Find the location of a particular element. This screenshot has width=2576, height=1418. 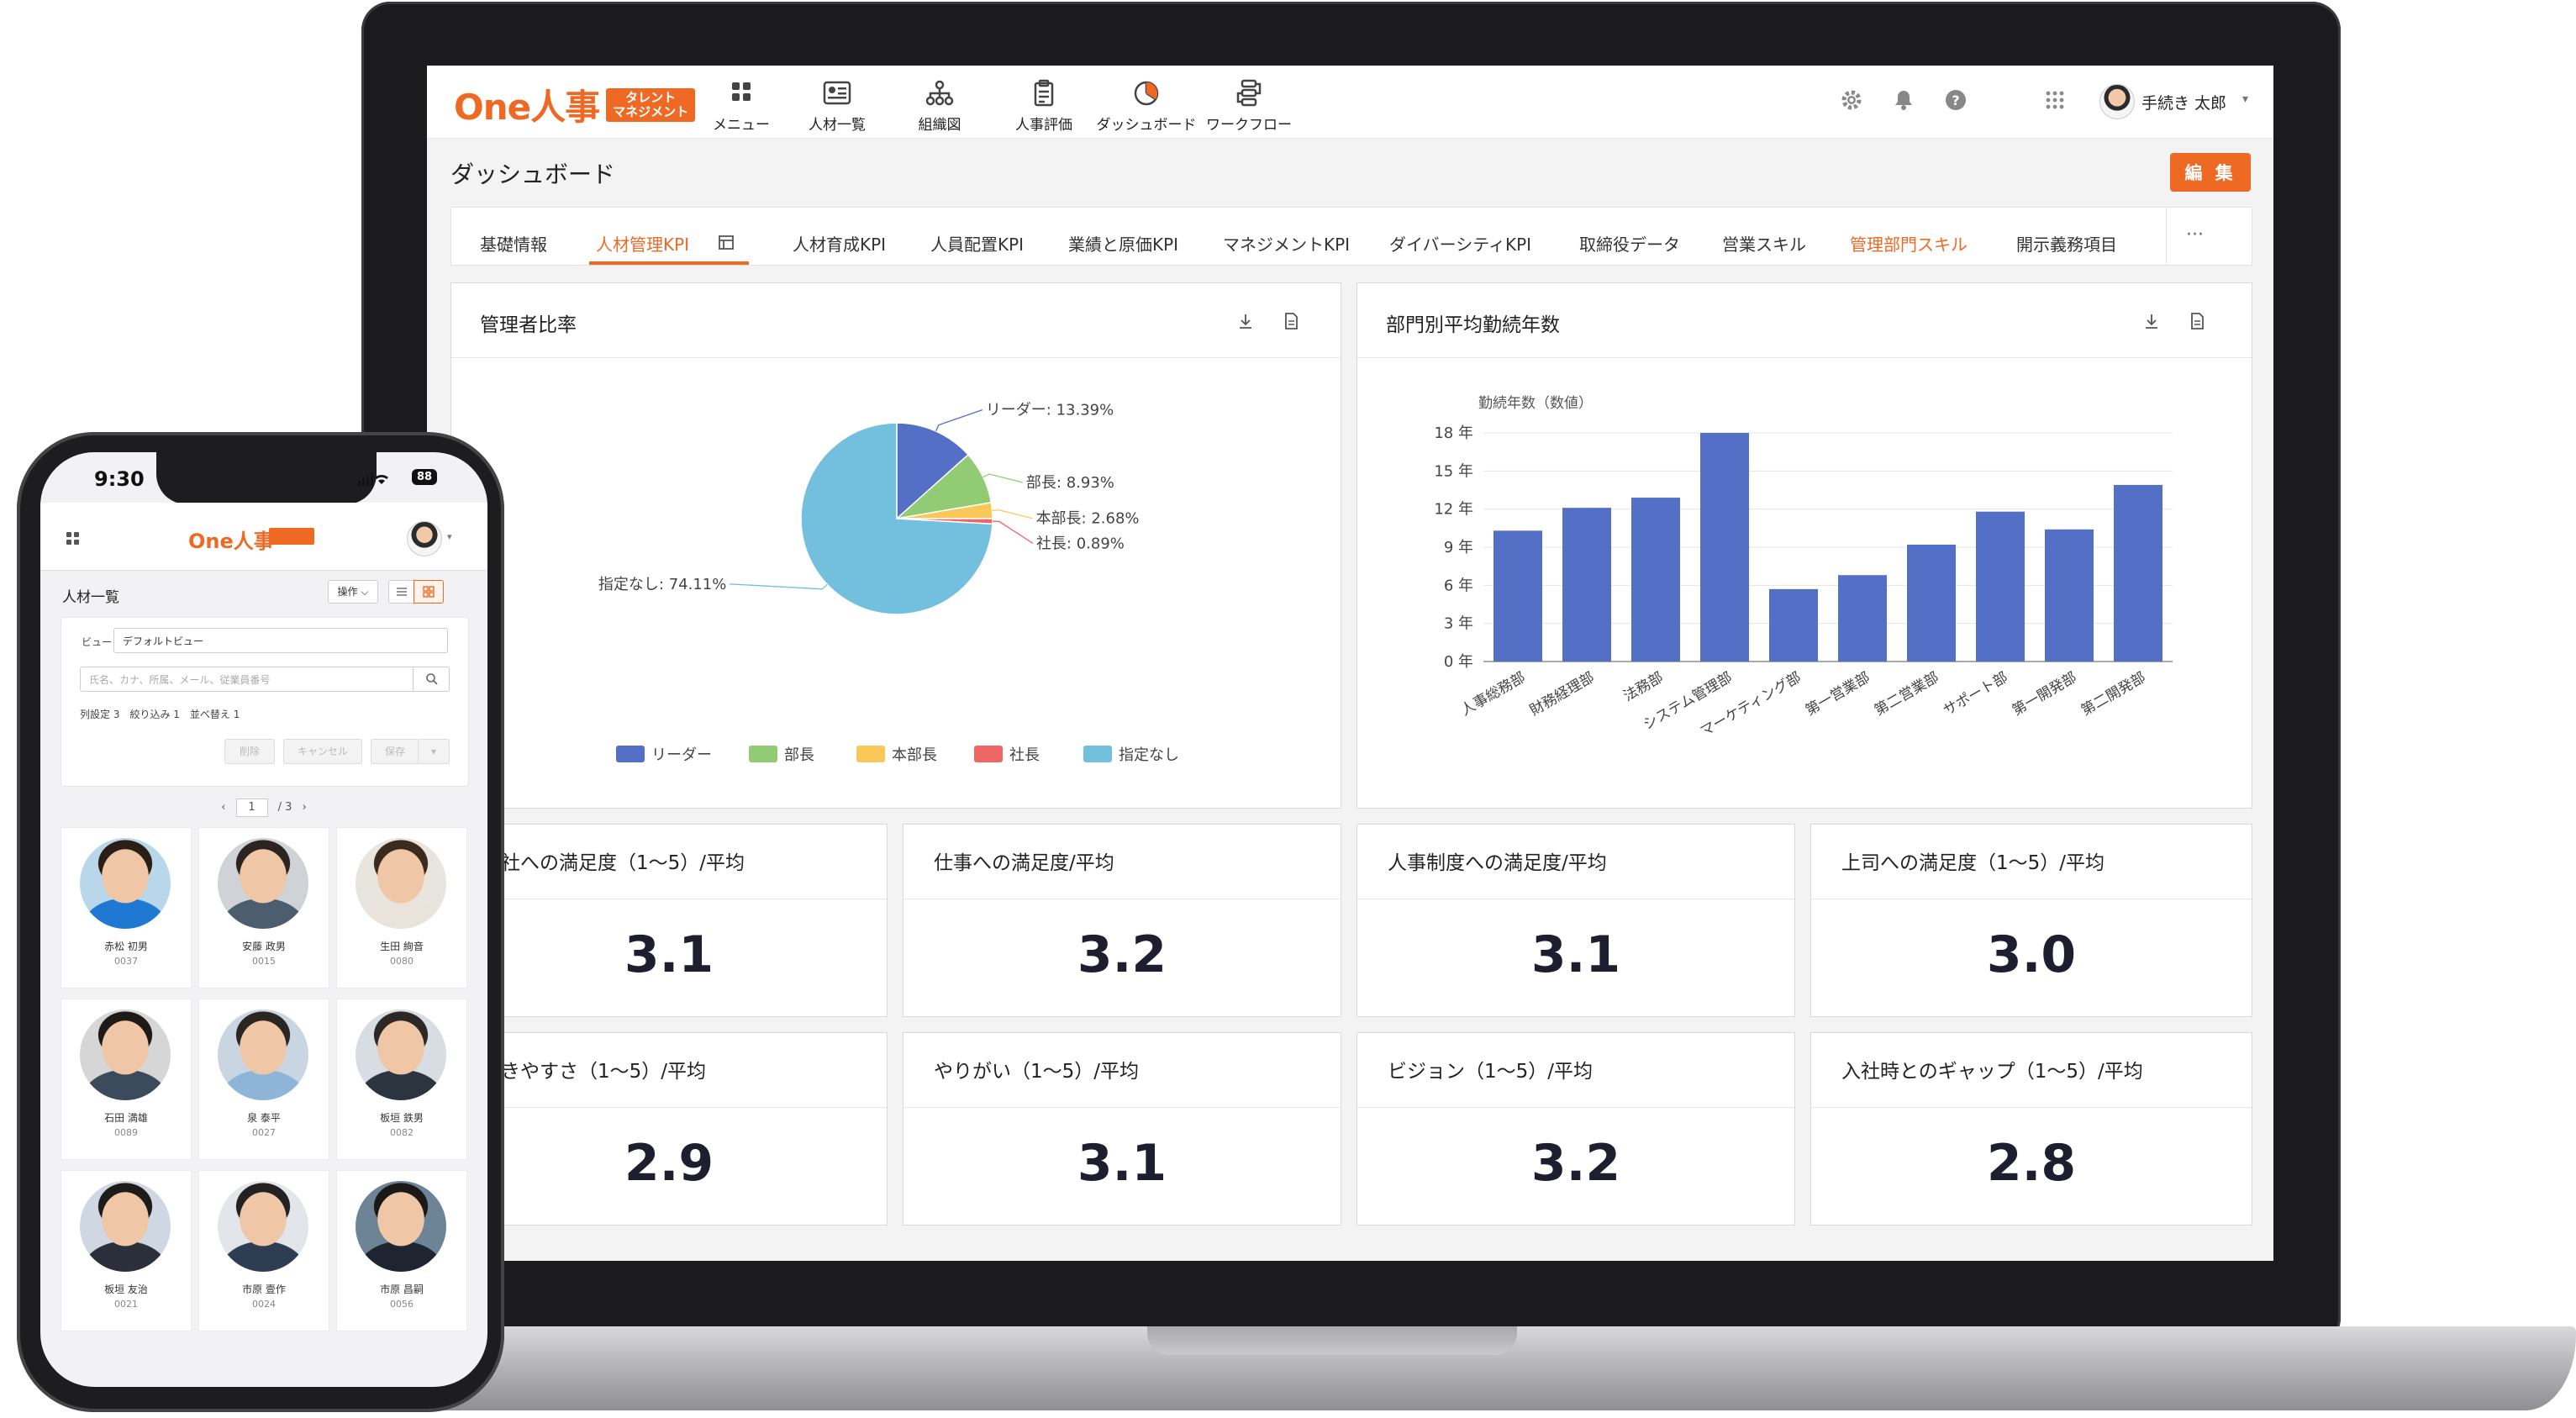

employee-name: 安藤 政男 is located at coordinates (264, 946).